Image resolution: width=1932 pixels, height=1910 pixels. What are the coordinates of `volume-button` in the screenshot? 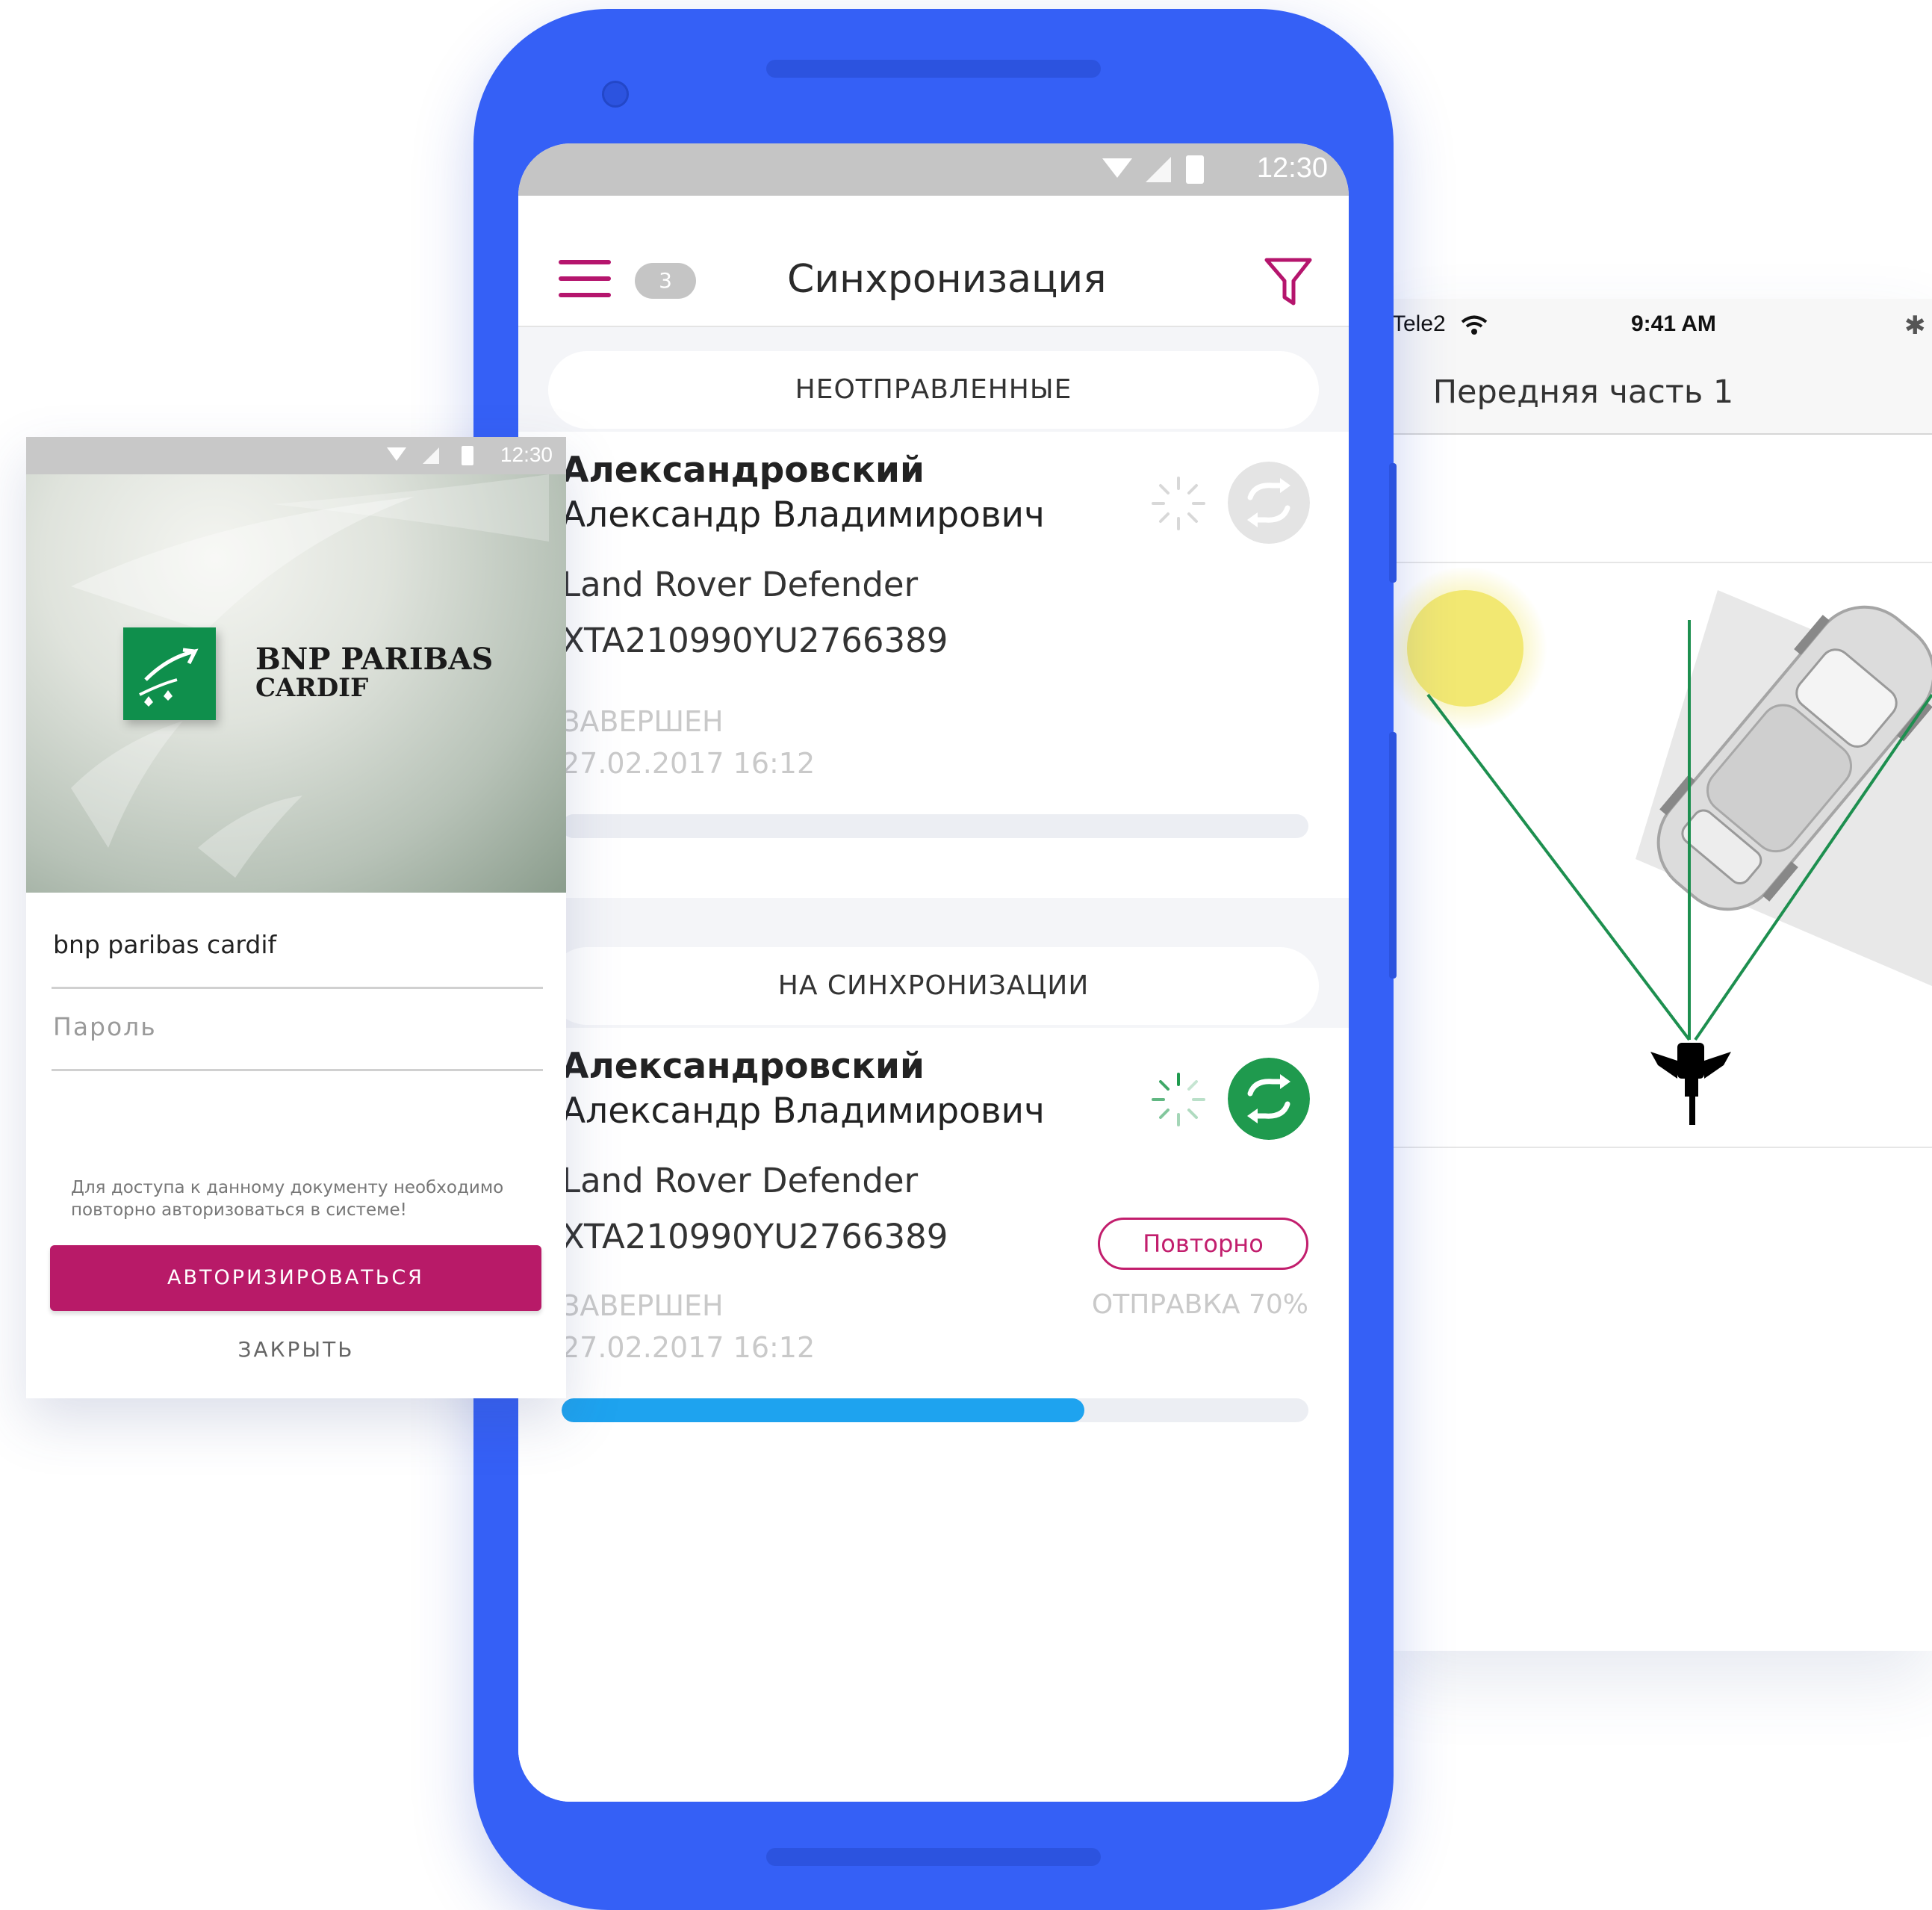 It's located at (1393, 856).